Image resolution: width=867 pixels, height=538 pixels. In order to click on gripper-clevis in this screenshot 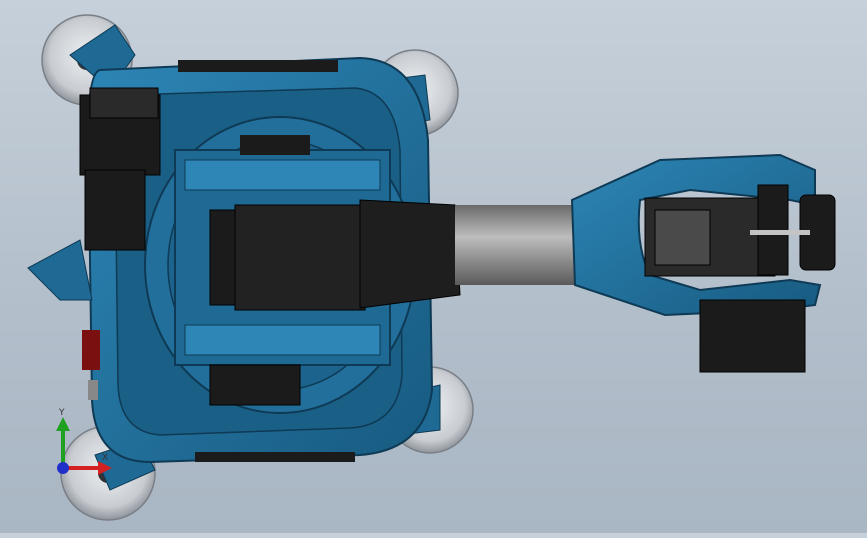, I will do `click(703, 263)`.